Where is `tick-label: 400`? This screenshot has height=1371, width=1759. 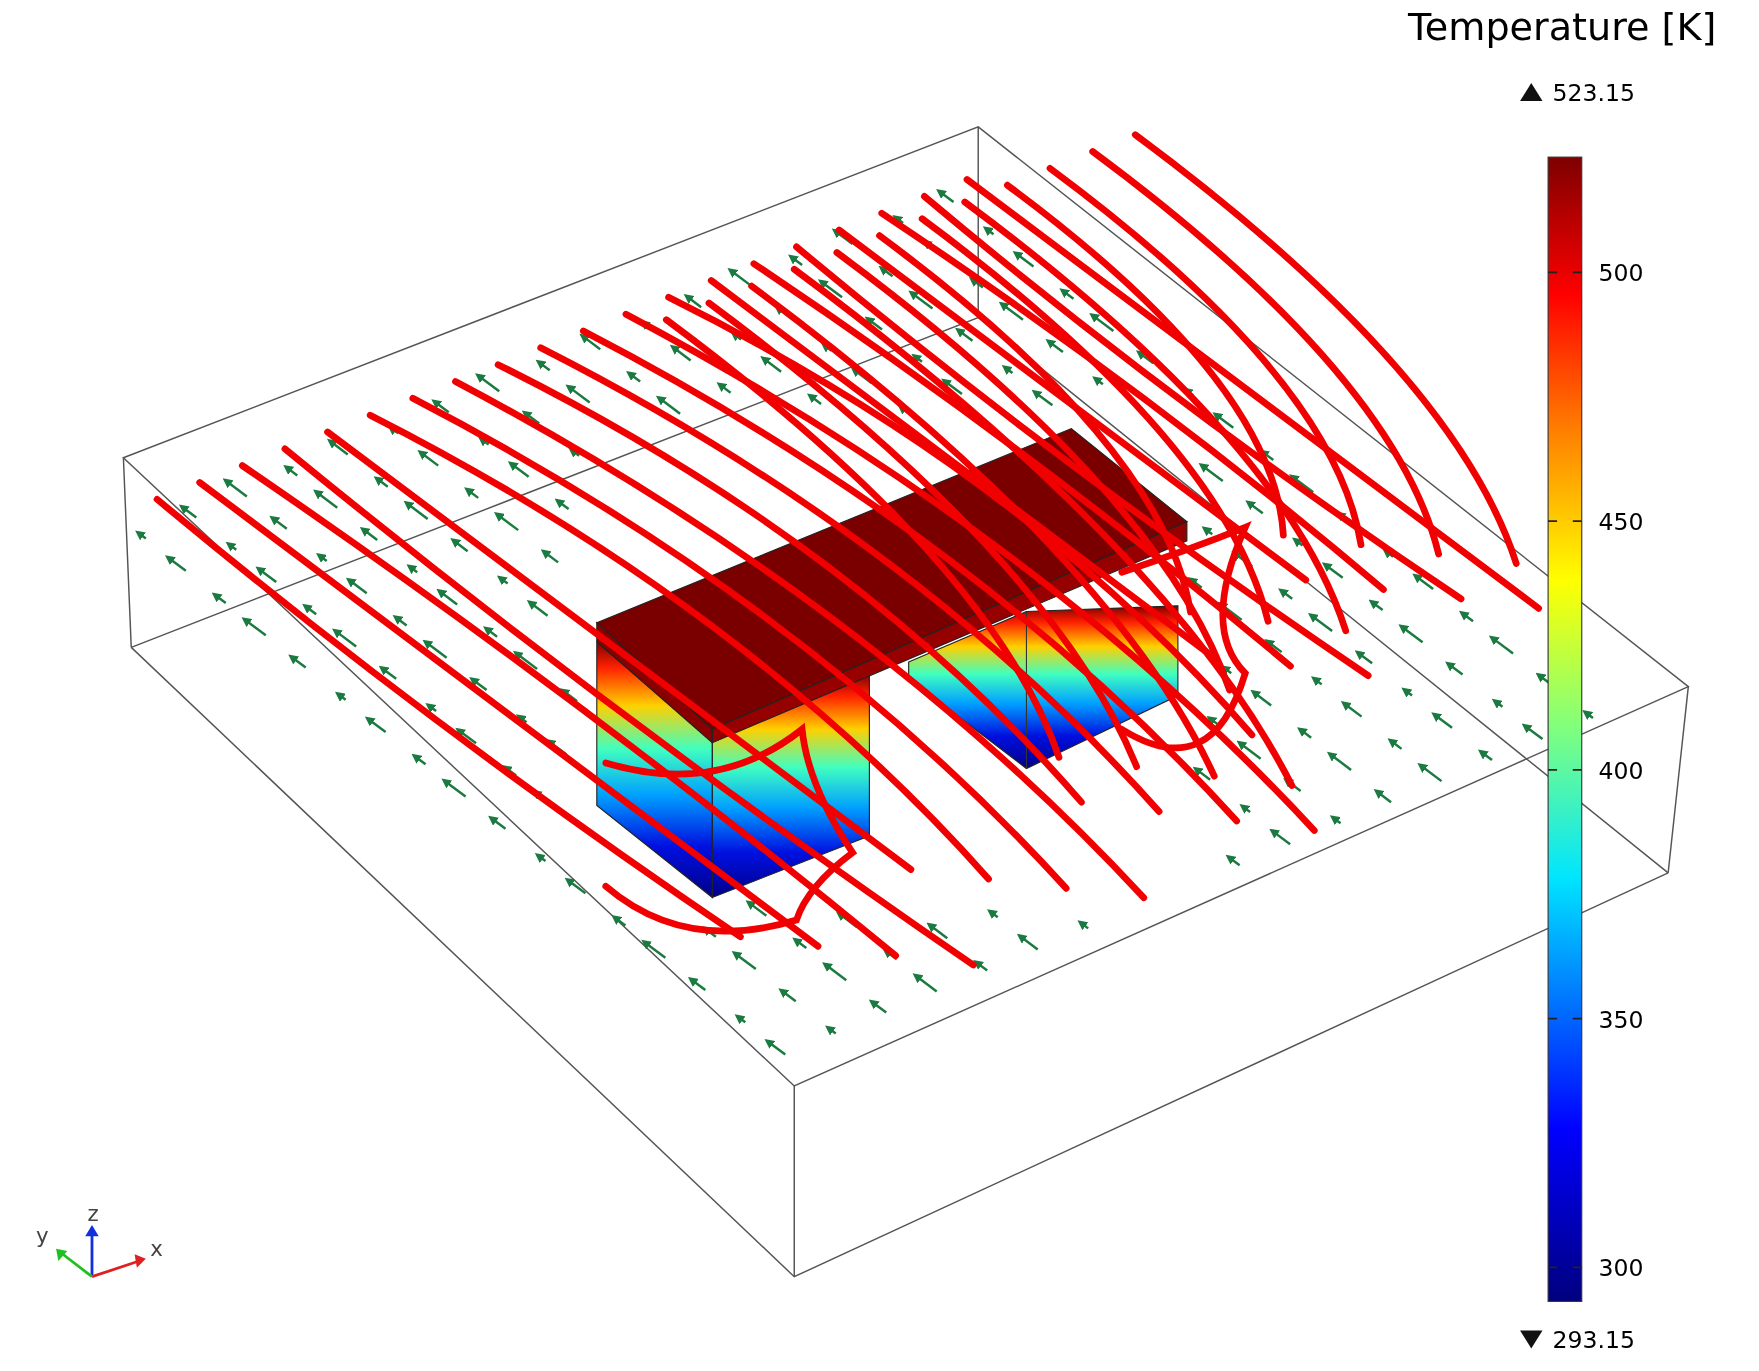 tick-label: 400 is located at coordinates (1621, 770).